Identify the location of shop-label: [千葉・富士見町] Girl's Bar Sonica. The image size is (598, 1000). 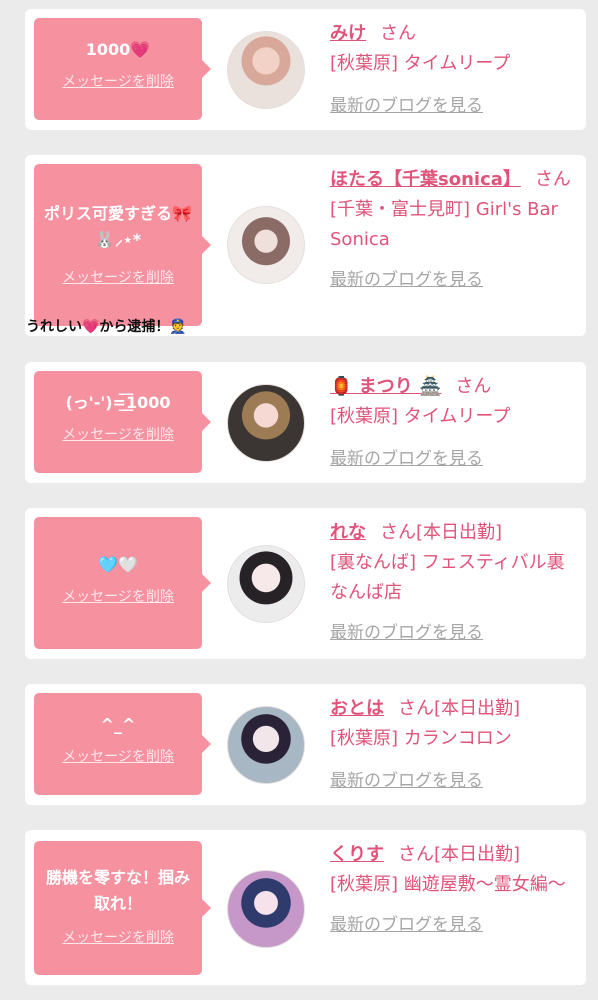
(444, 224).